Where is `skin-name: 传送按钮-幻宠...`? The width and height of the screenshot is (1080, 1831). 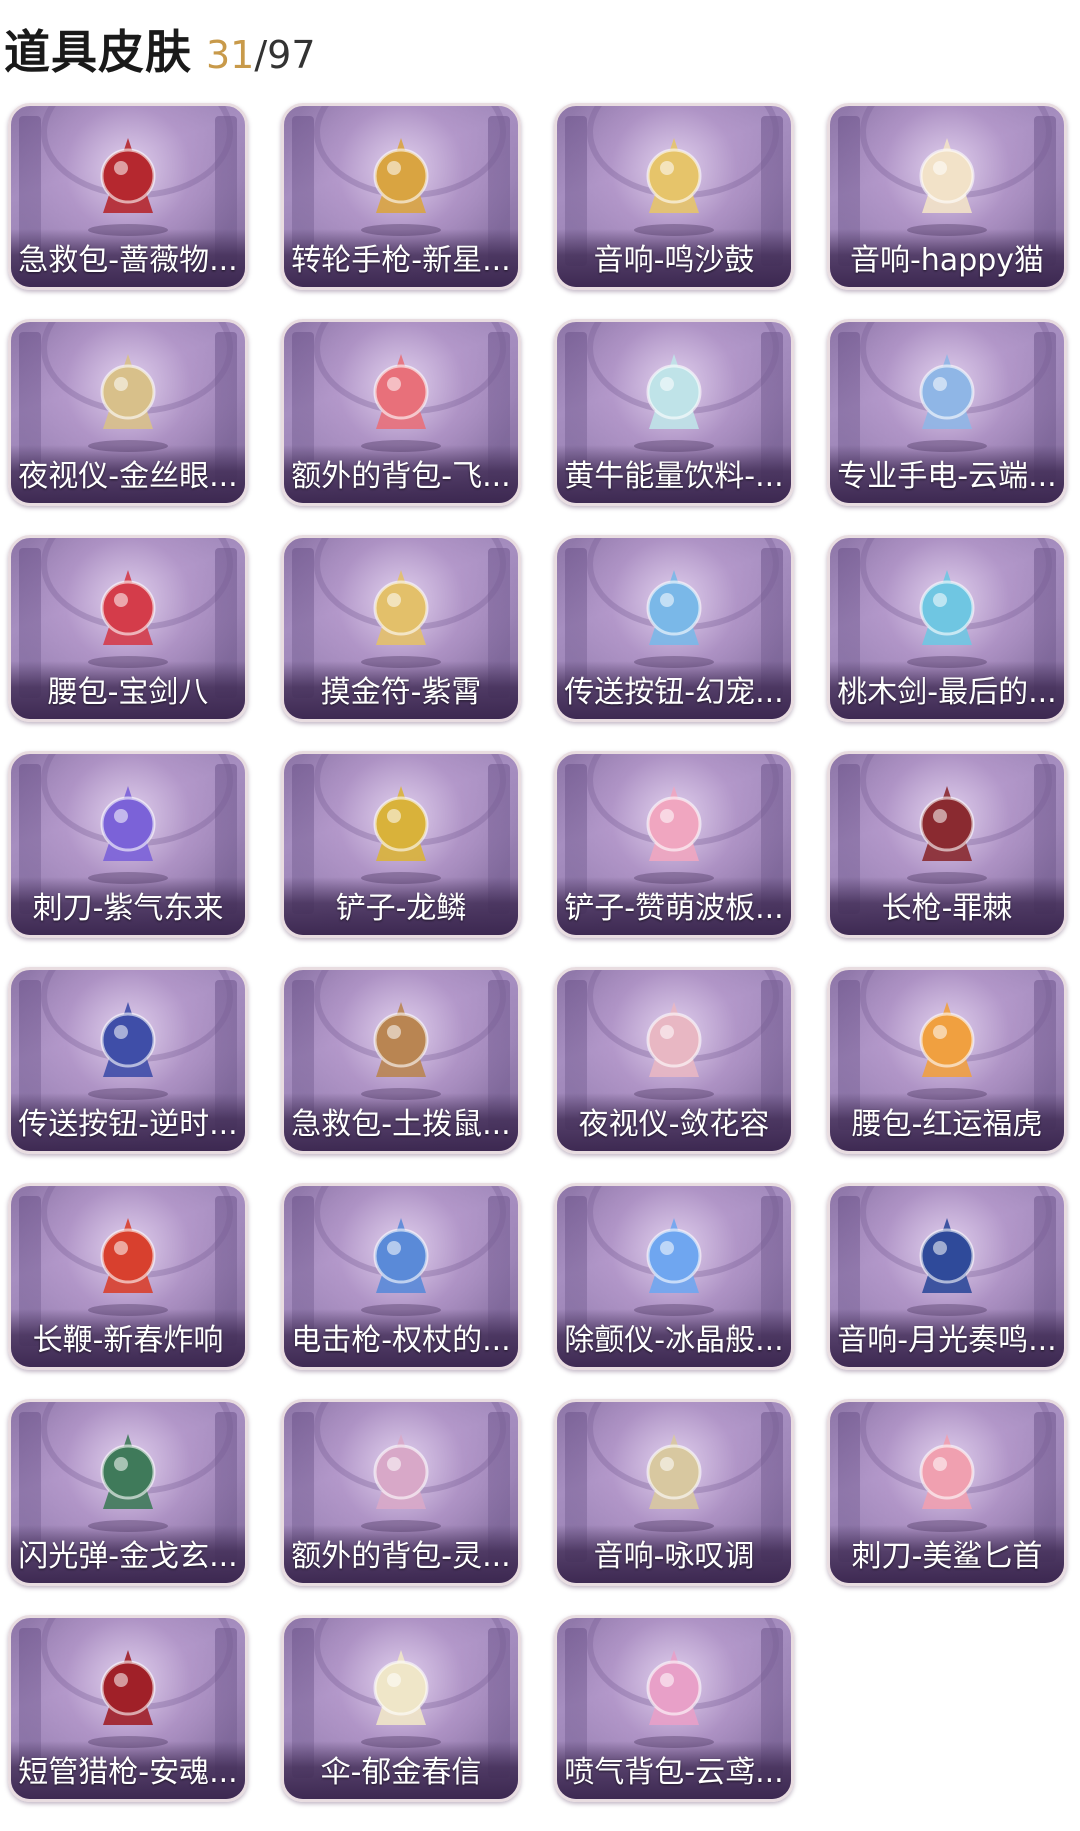 skin-name: 传送按钮-幻宠... is located at coordinates (674, 692).